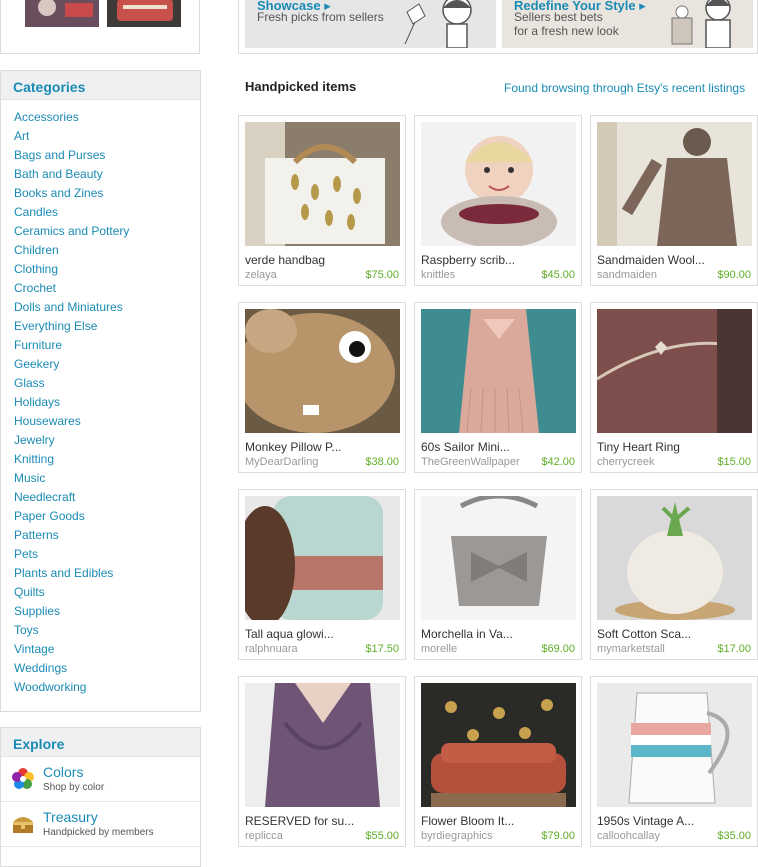 The width and height of the screenshot is (758, 867). What do you see at coordinates (438, 275) in the screenshot?
I see `item-seller: knittles` at bounding box center [438, 275].